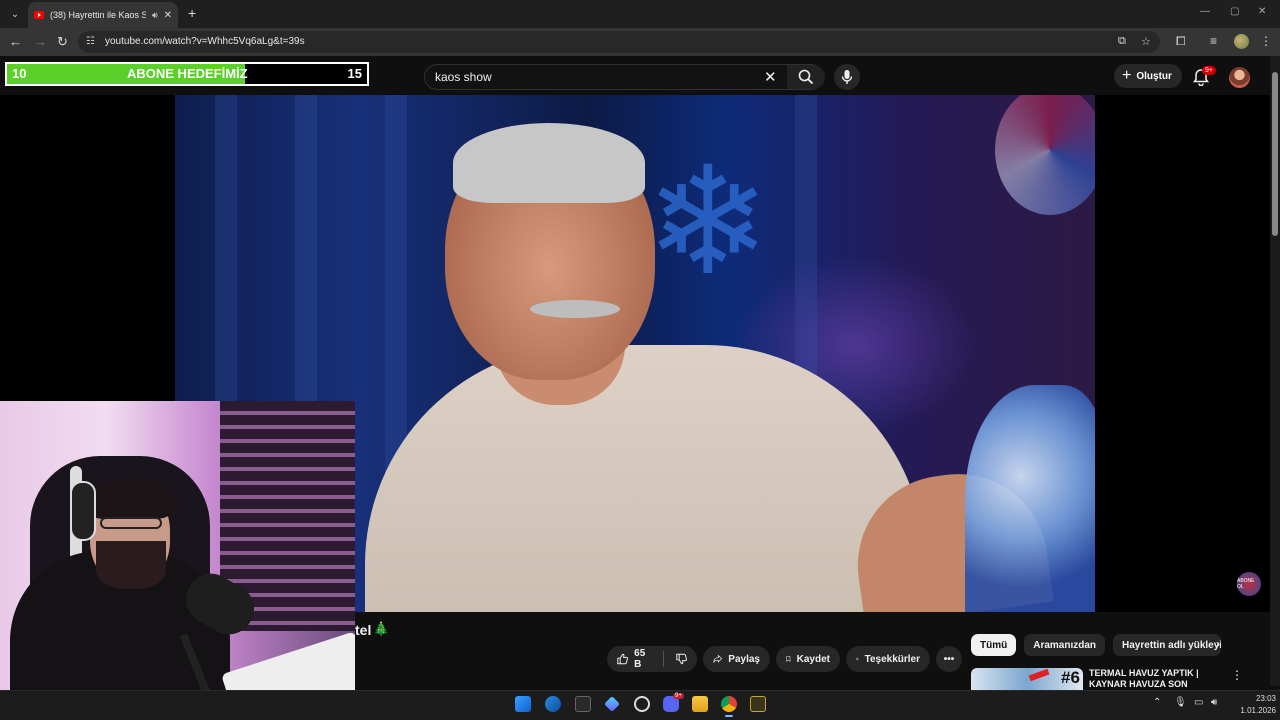 The width and height of the screenshot is (1280, 720). I want to click on share-label: Paylaş, so click(744, 659).